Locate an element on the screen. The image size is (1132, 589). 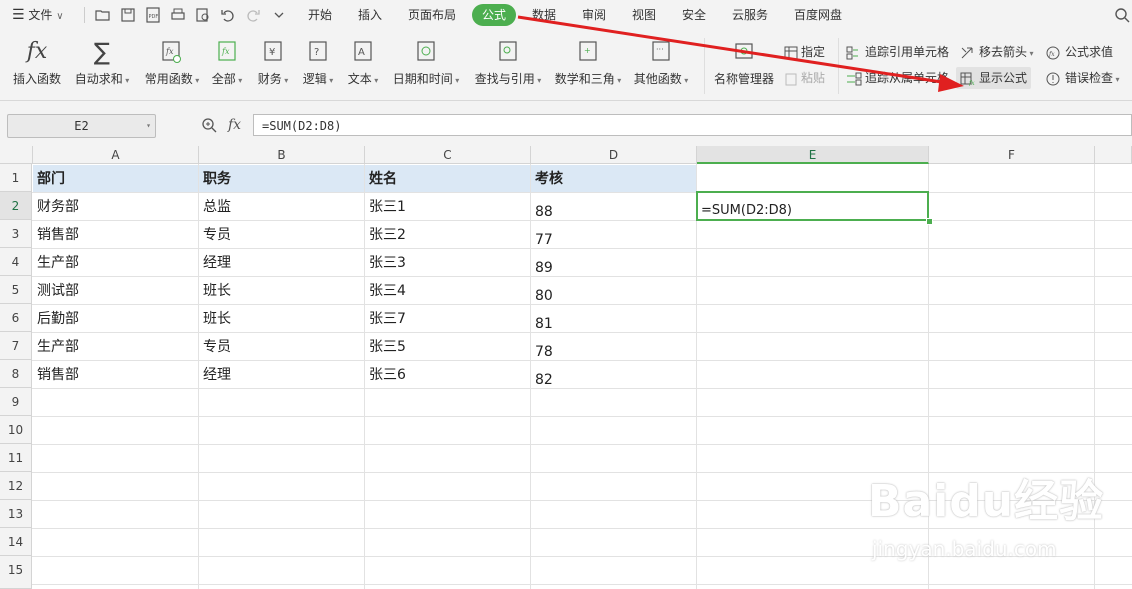
row-header: 2 is located at coordinates (16, 206).